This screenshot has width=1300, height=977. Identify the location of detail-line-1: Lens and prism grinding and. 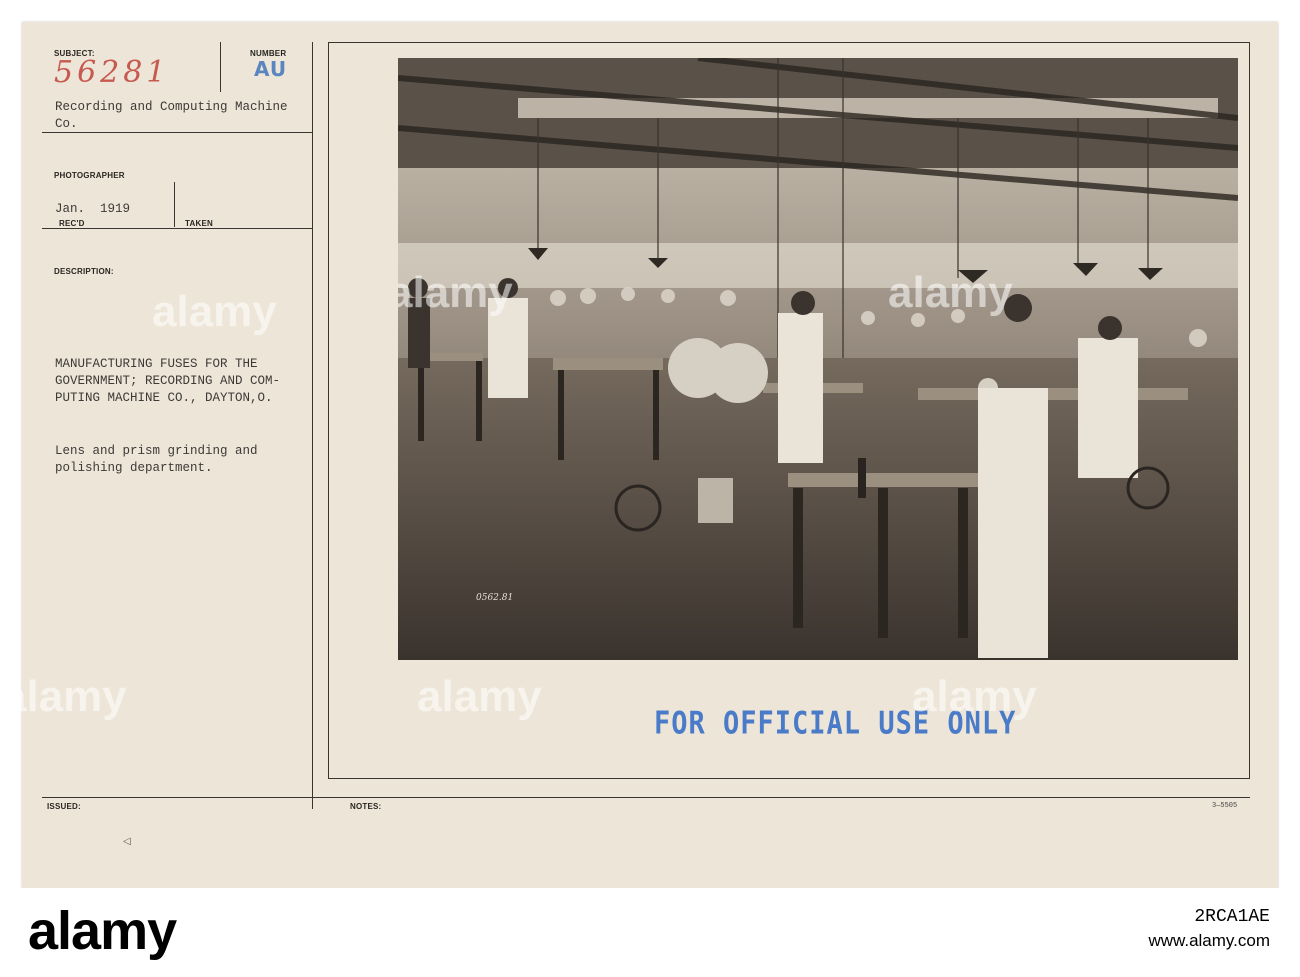
(156, 451).